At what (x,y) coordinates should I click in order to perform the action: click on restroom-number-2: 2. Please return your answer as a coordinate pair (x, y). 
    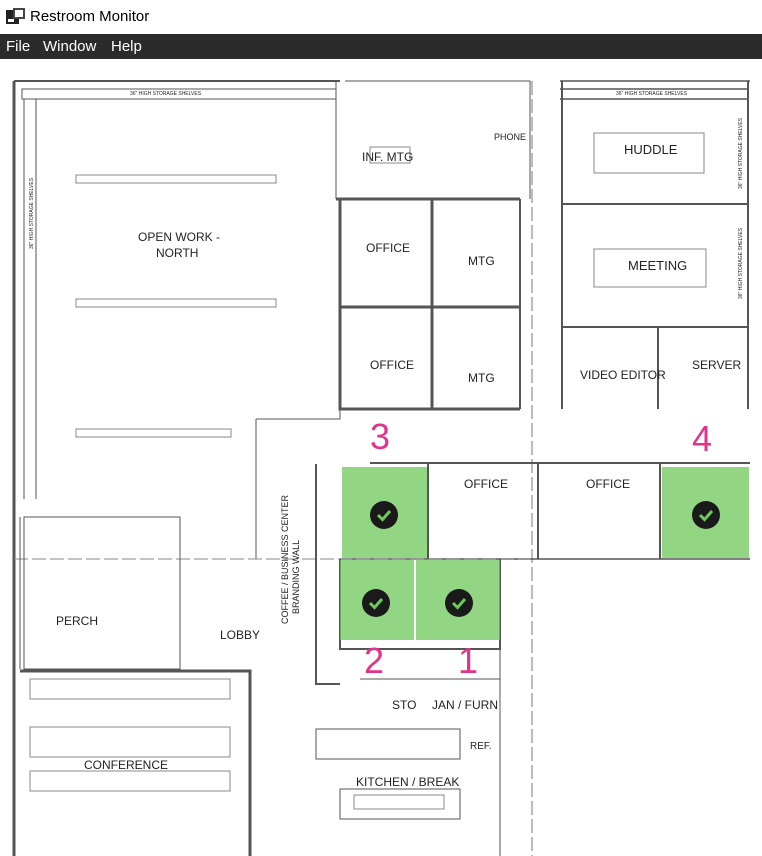
    Looking at the image, I should click on (374, 660).